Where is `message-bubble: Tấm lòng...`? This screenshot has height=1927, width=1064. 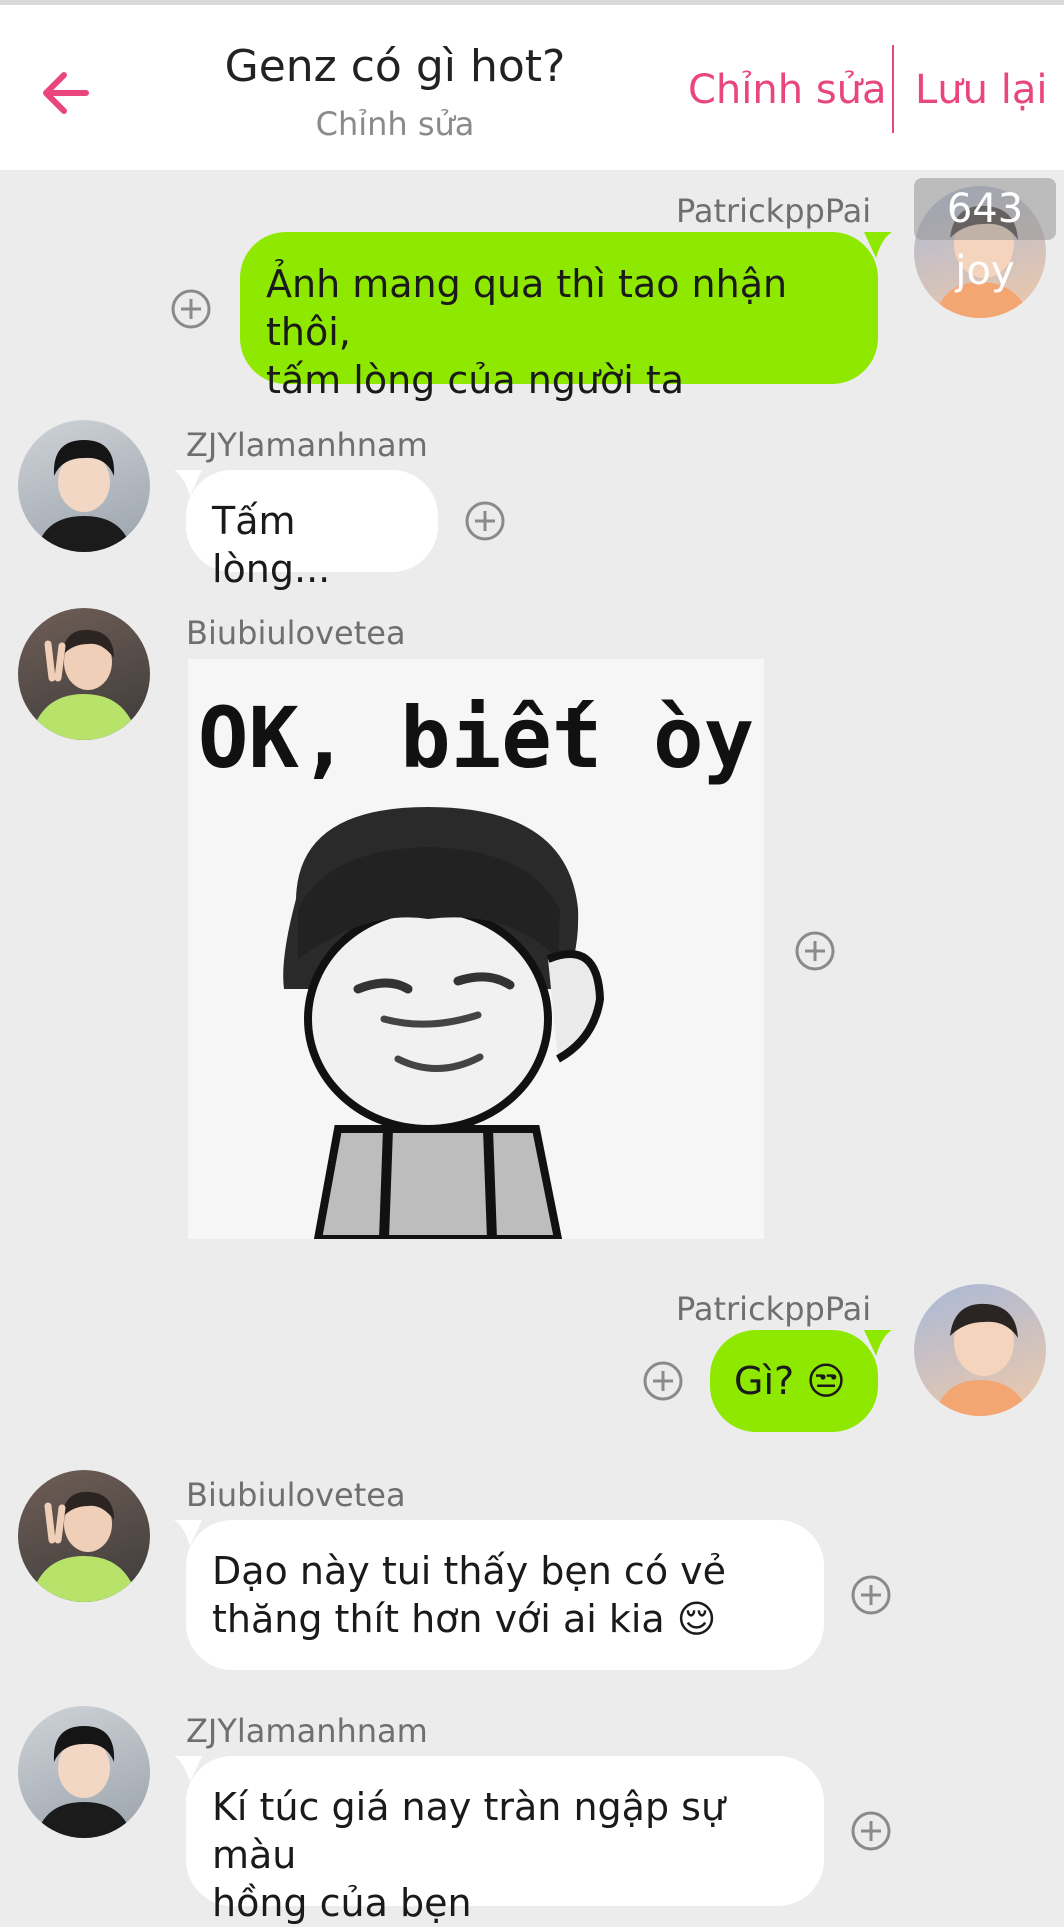 message-bubble: Tấm lòng... is located at coordinates (312, 530).